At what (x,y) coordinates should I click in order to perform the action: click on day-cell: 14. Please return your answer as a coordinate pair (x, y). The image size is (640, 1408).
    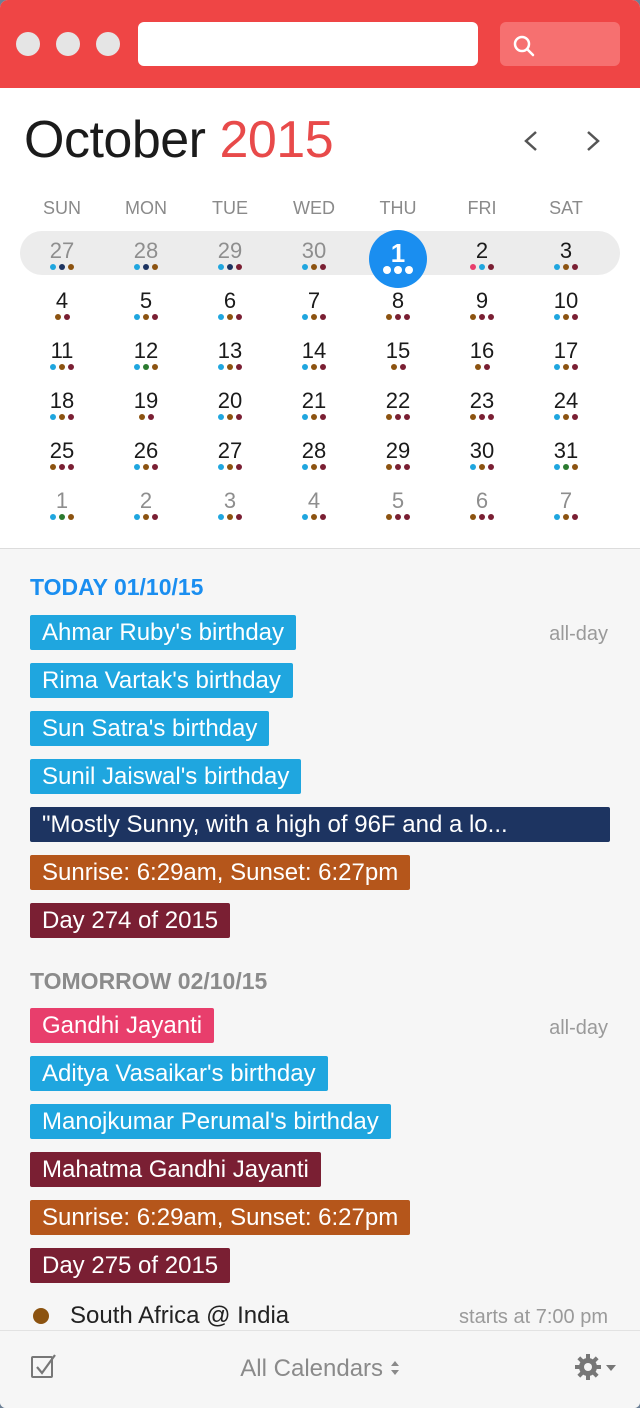
    Looking at the image, I should click on (314, 353).